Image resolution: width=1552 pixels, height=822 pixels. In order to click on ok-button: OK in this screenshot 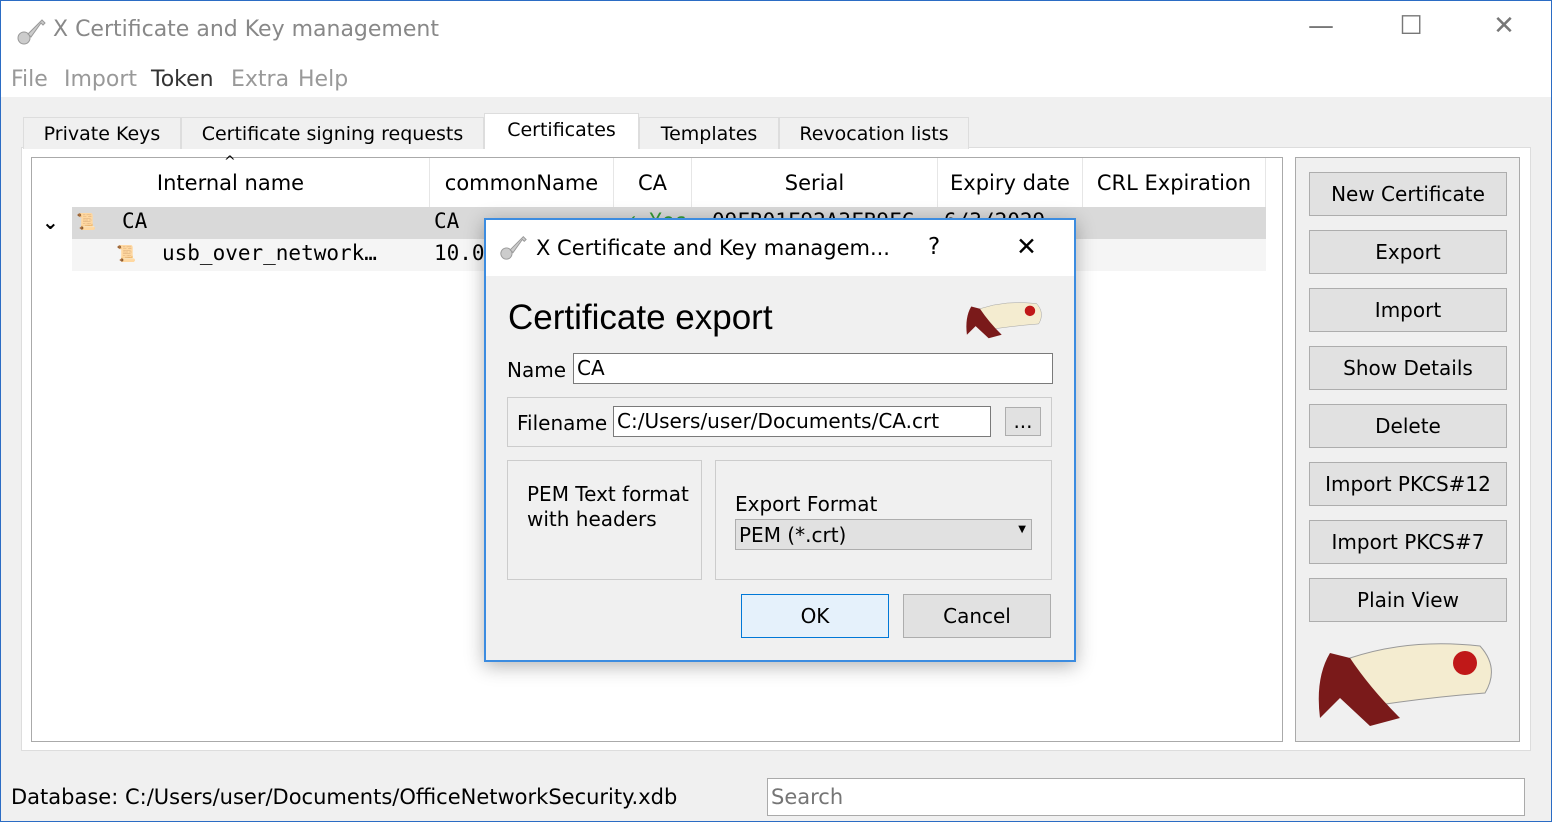, I will do `click(815, 616)`.